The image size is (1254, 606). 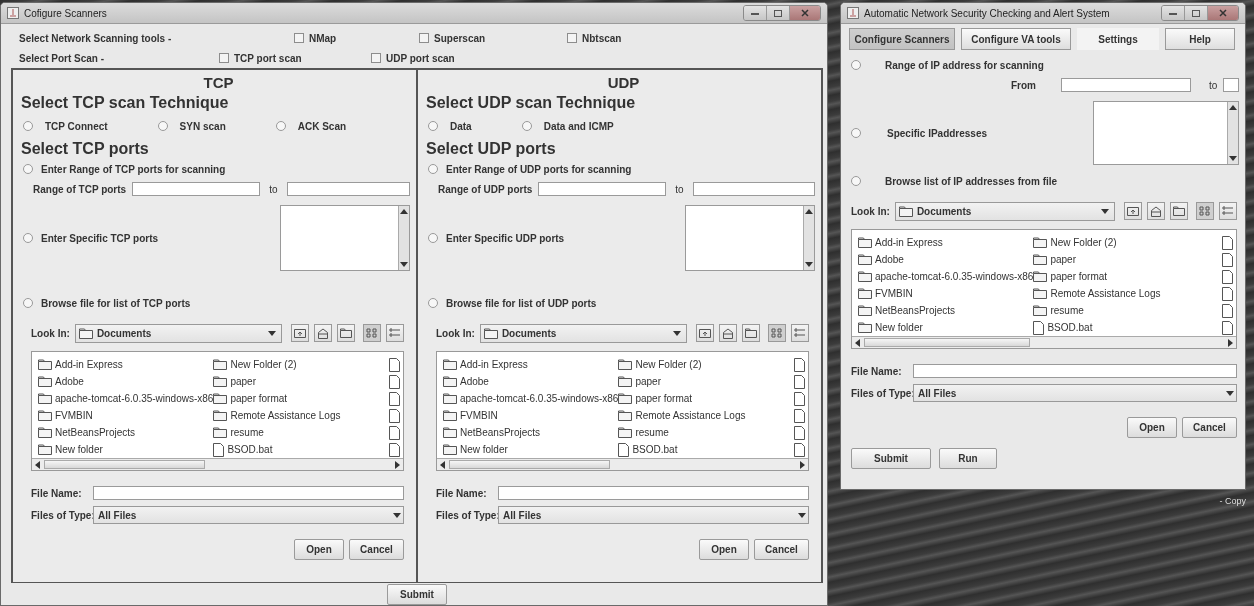 What do you see at coordinates (968, 458) in the screenshot?
I see `run-button: Run` at bounding box center [968, 458].